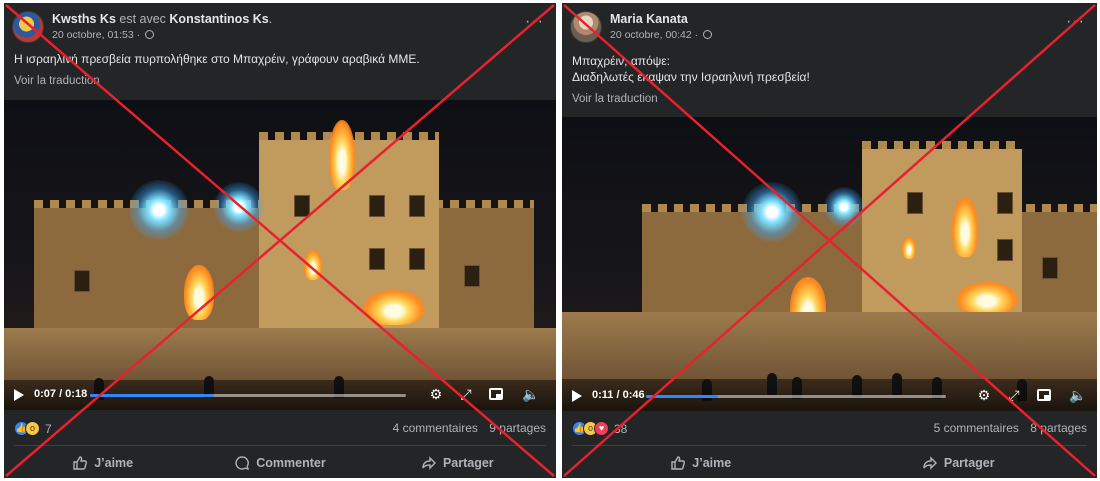  I want to click on post-meta: 20 octobre, 01:53 ·, so click(103, 35).